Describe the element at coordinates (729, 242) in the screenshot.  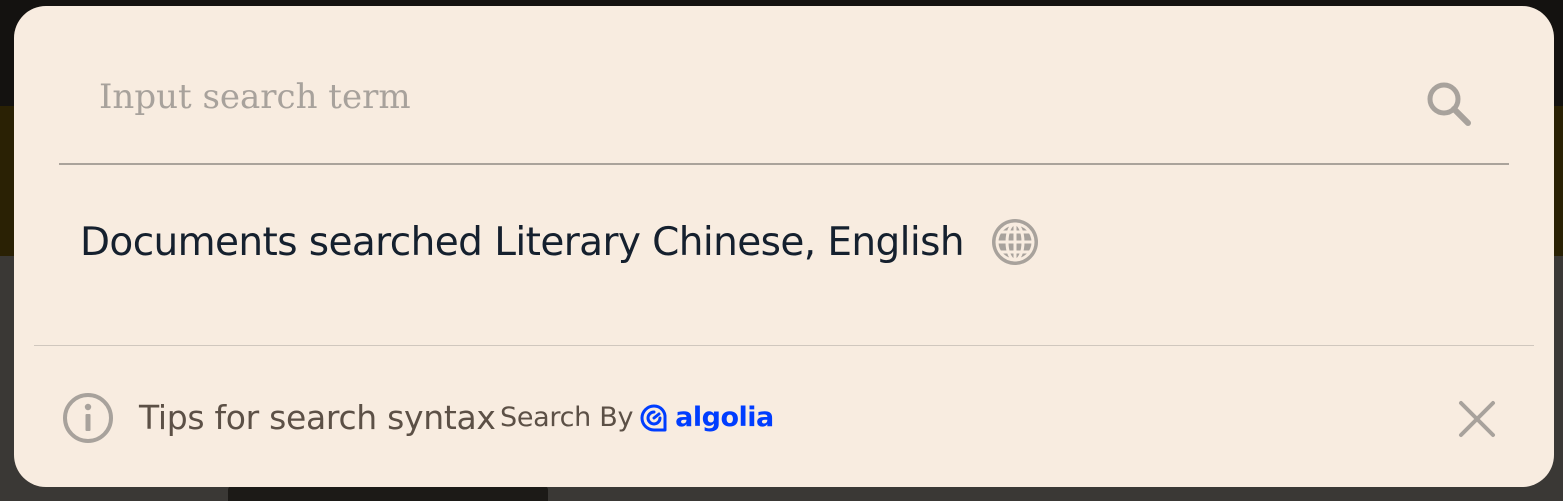
I see `documents-searched-languages: Literary Chinese, English` at that location.